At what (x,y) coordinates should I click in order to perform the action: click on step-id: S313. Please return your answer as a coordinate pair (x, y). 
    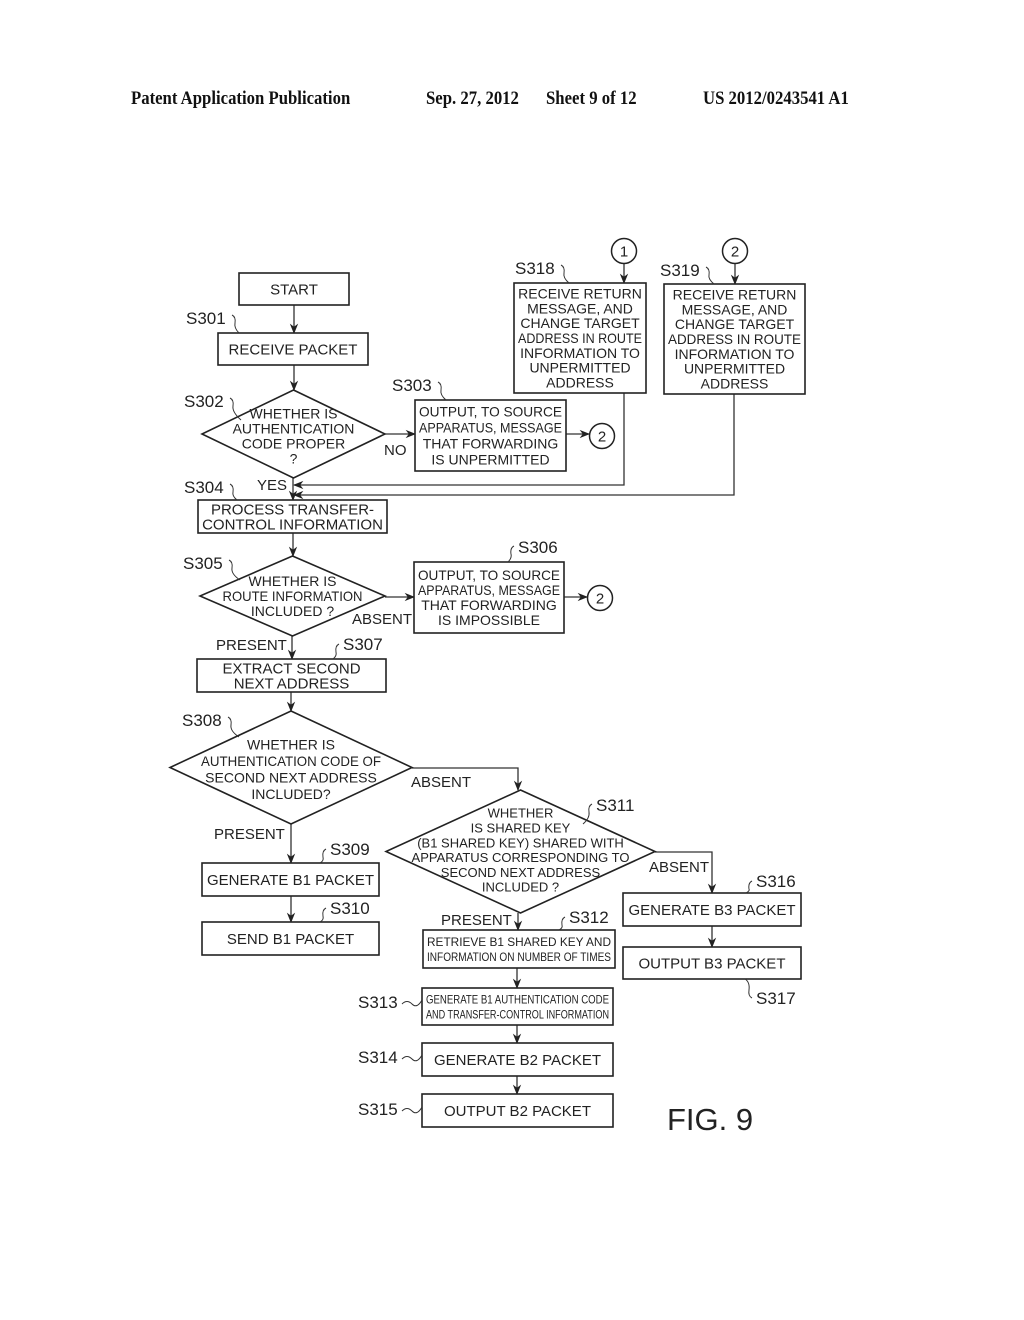
    Looking at the image, I should click on (378, 1002).